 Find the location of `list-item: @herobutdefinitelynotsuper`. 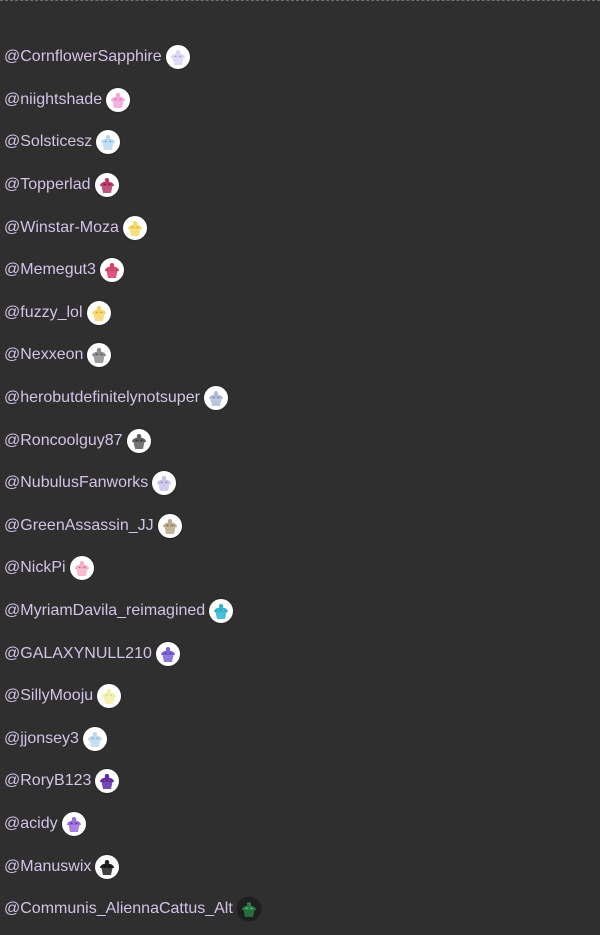

list-item: @herobutdefinitelynotsuper is located at coordinates (300, 398).